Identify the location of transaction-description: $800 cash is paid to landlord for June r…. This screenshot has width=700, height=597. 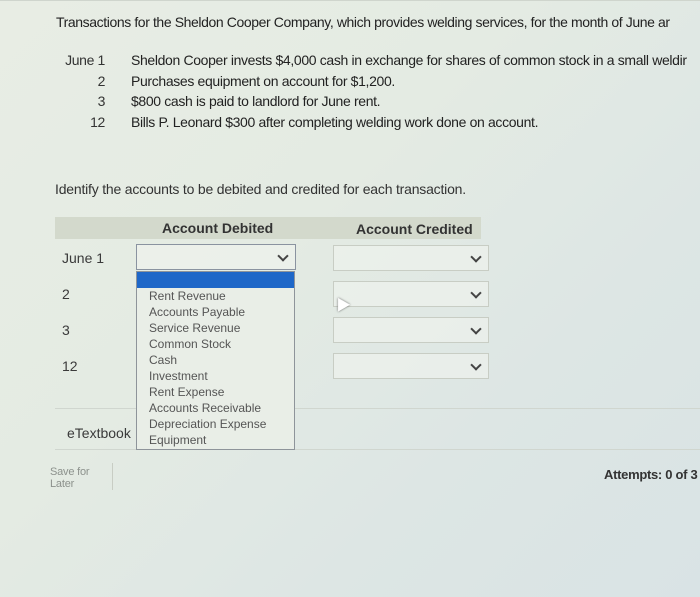
(256, 101).